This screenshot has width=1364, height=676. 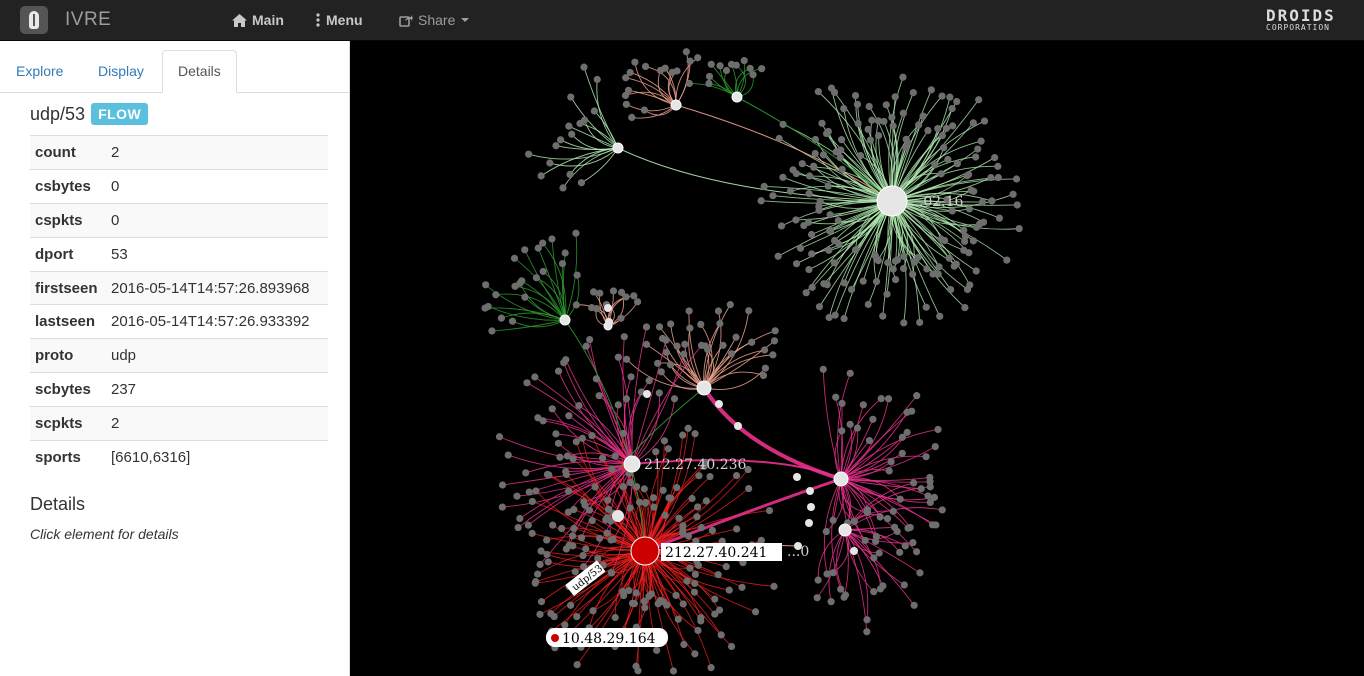 I want to click on tab-explore: Explore, so click(x=39, y=71).